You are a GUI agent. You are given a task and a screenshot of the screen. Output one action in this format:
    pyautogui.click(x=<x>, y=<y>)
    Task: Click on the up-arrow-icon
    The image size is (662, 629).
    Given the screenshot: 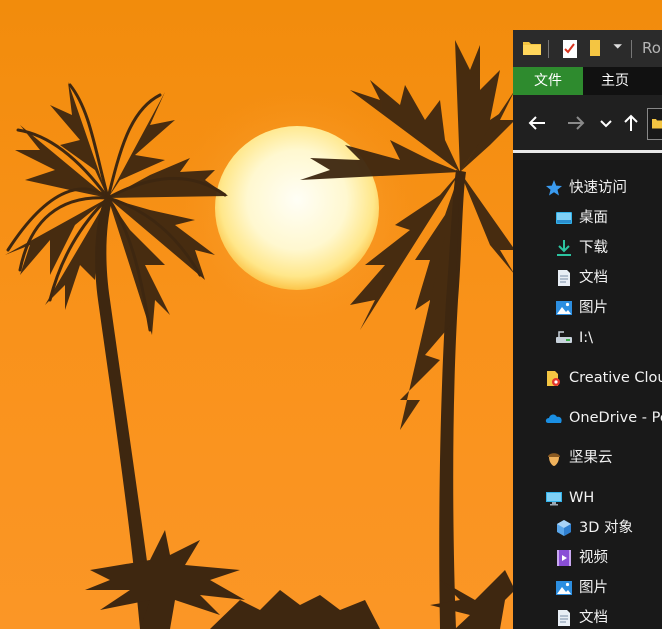 What is the action you would take?
    pyautogui.click(x=631, y=123)
    